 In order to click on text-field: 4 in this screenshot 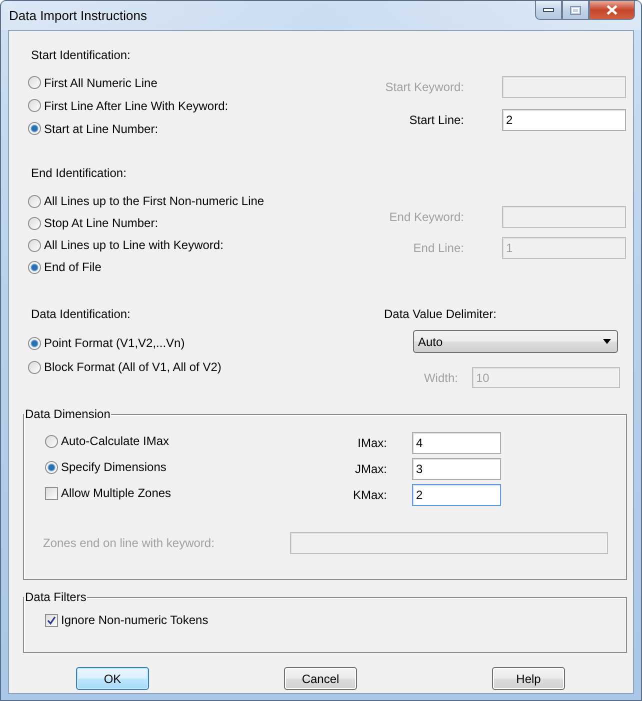, I will do `click(456, 443)`.